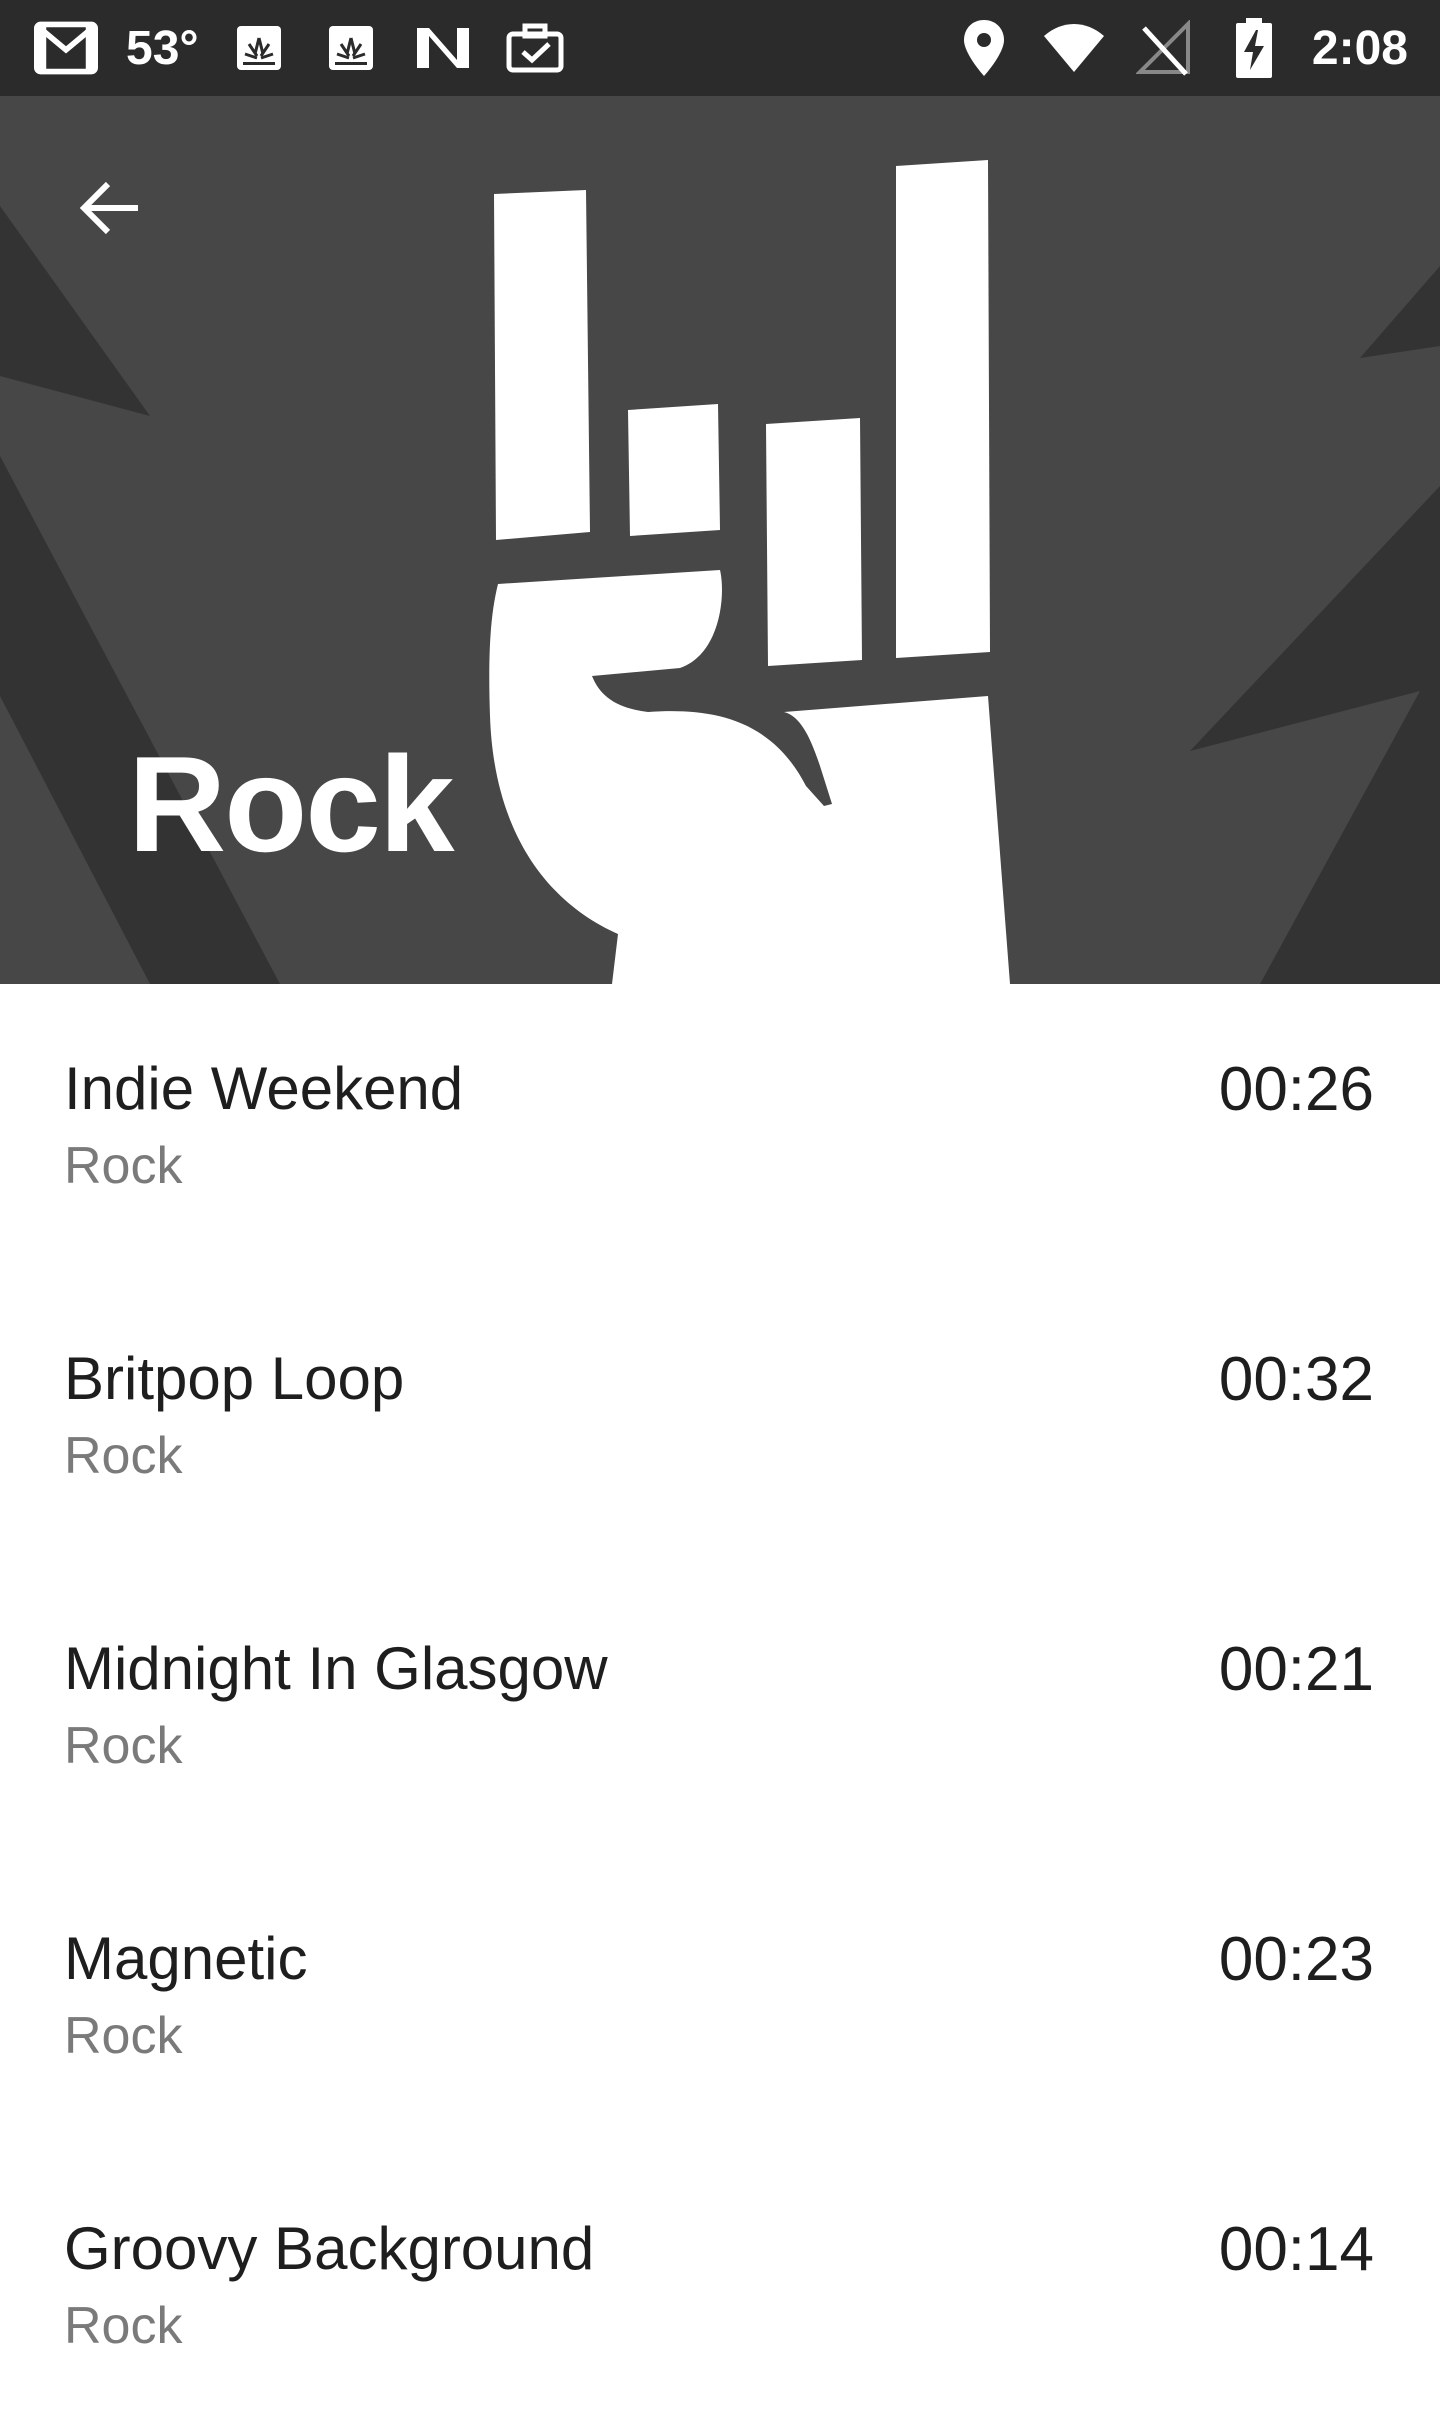 The height and width of the screenshot is (2434, 1440). What do you see at coordinates (1254, 48) in the screenshot?
I see `battery-charging-icon` at bounding box center [1254, 48].